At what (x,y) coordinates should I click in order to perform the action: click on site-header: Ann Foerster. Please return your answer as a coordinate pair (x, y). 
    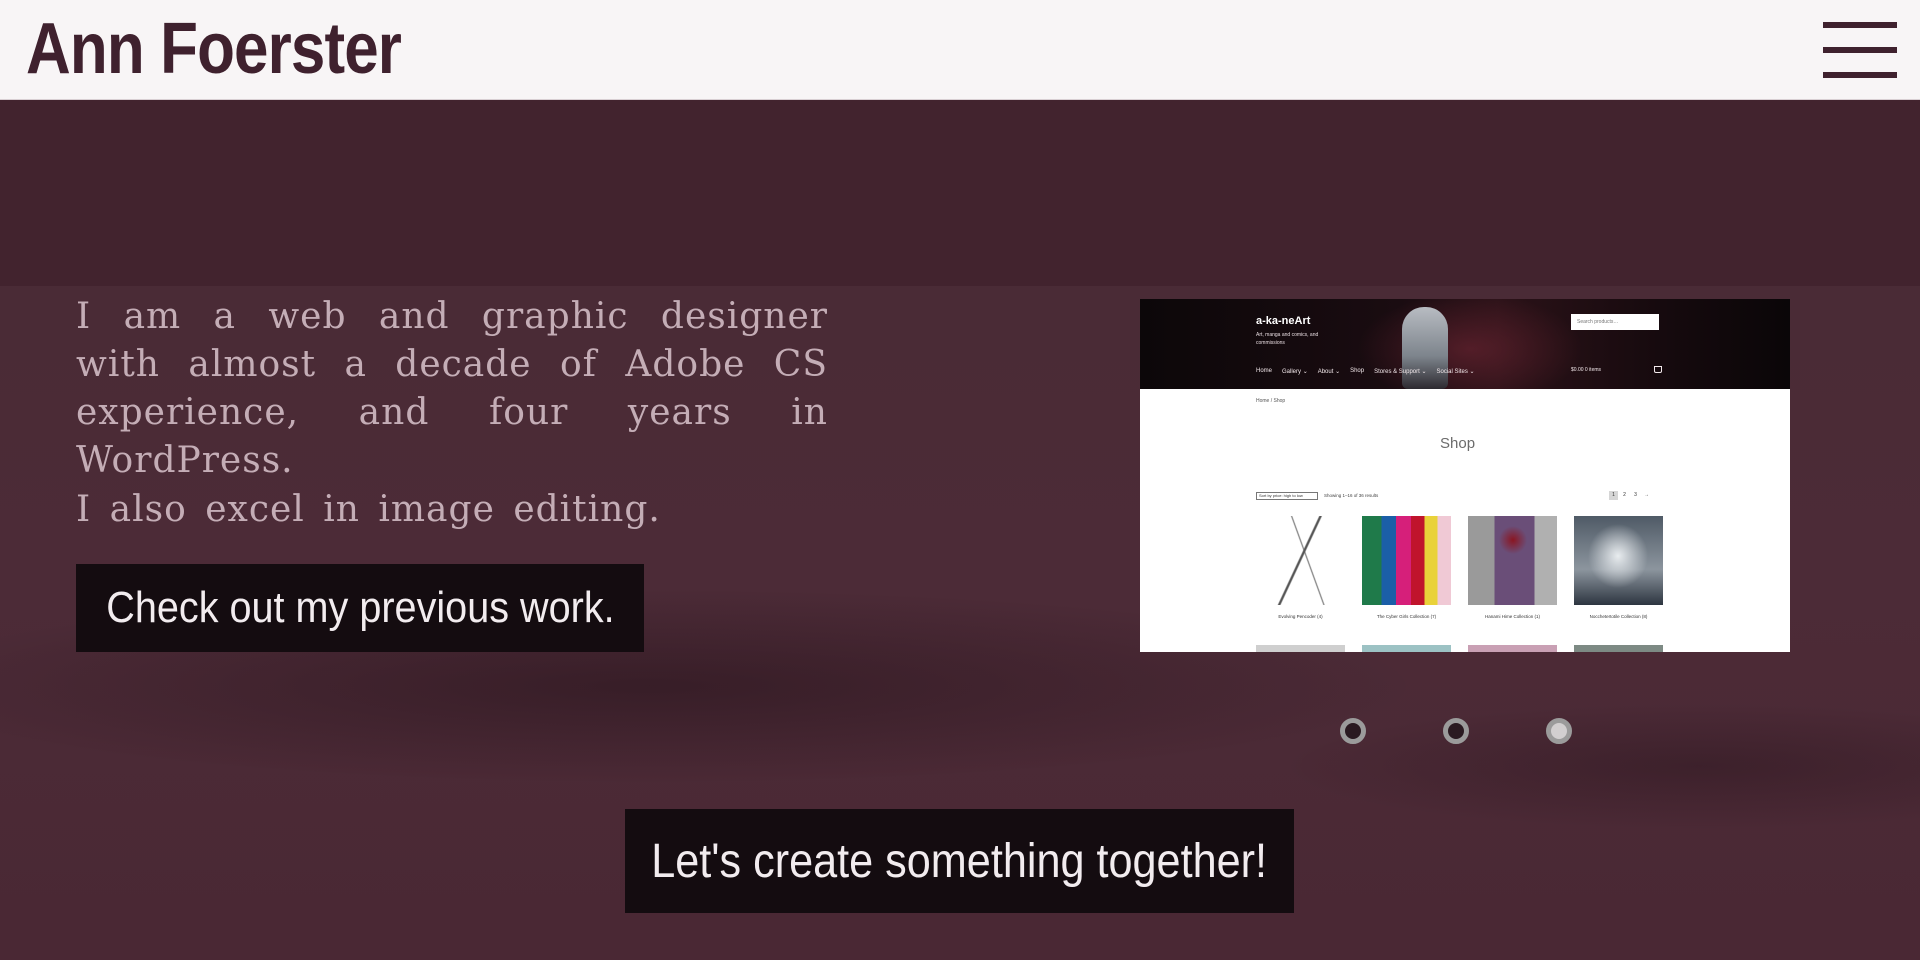
    Looking at the image, I should click on (960, 50).